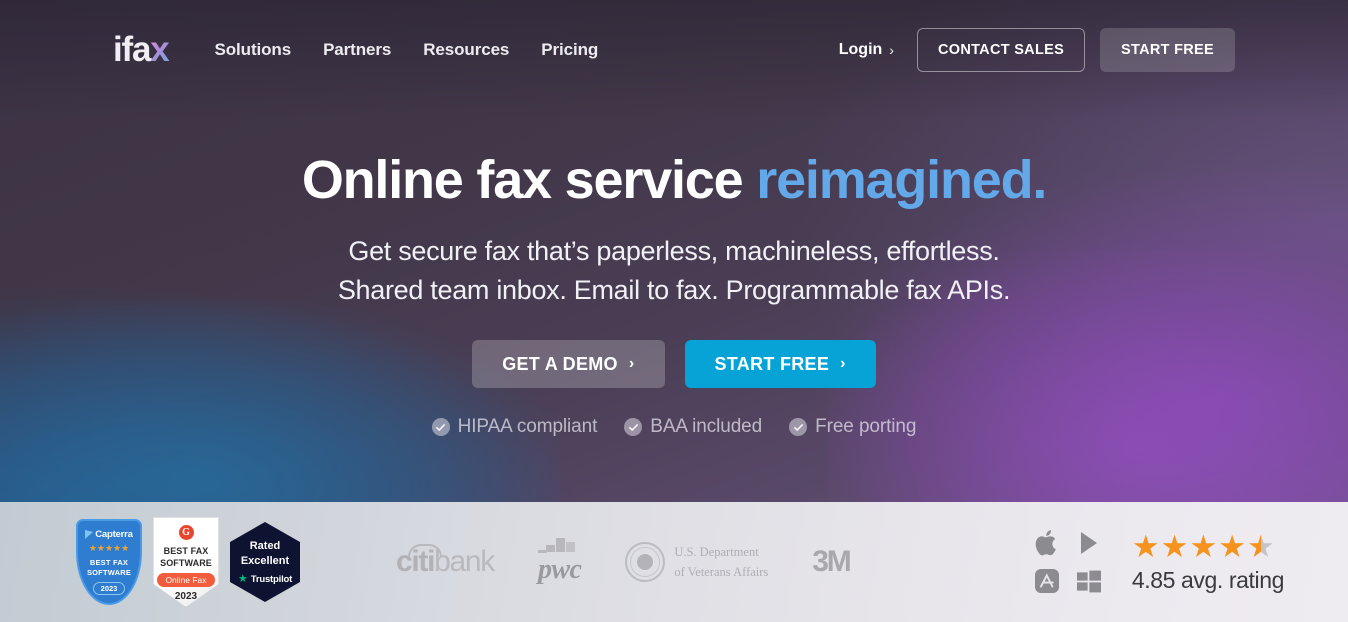 The width and height of the screenshot is (1348, 622). Describe the element at coordinates (831, 561) in the screenshot. I see `client-logo-3m: 3M` at that location.